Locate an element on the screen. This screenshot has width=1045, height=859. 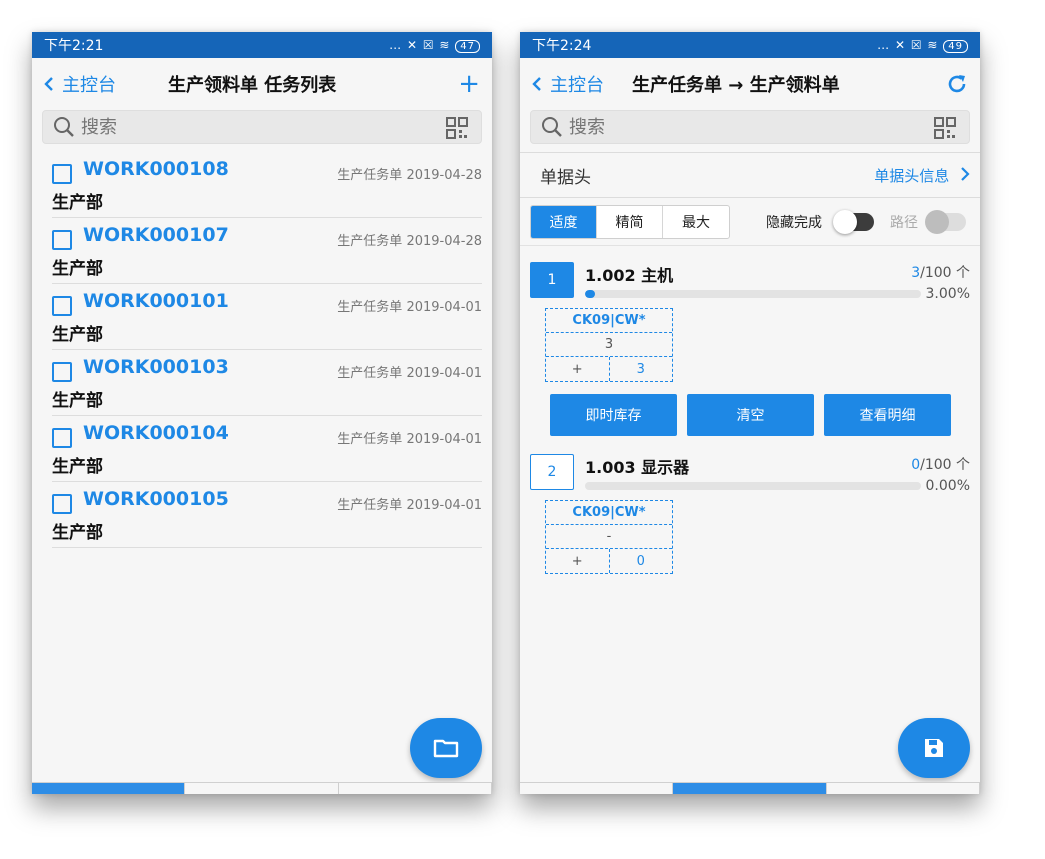
nav-bar: 主控台 生产领料单 任务列表 + is located at coordinates (262, 84).